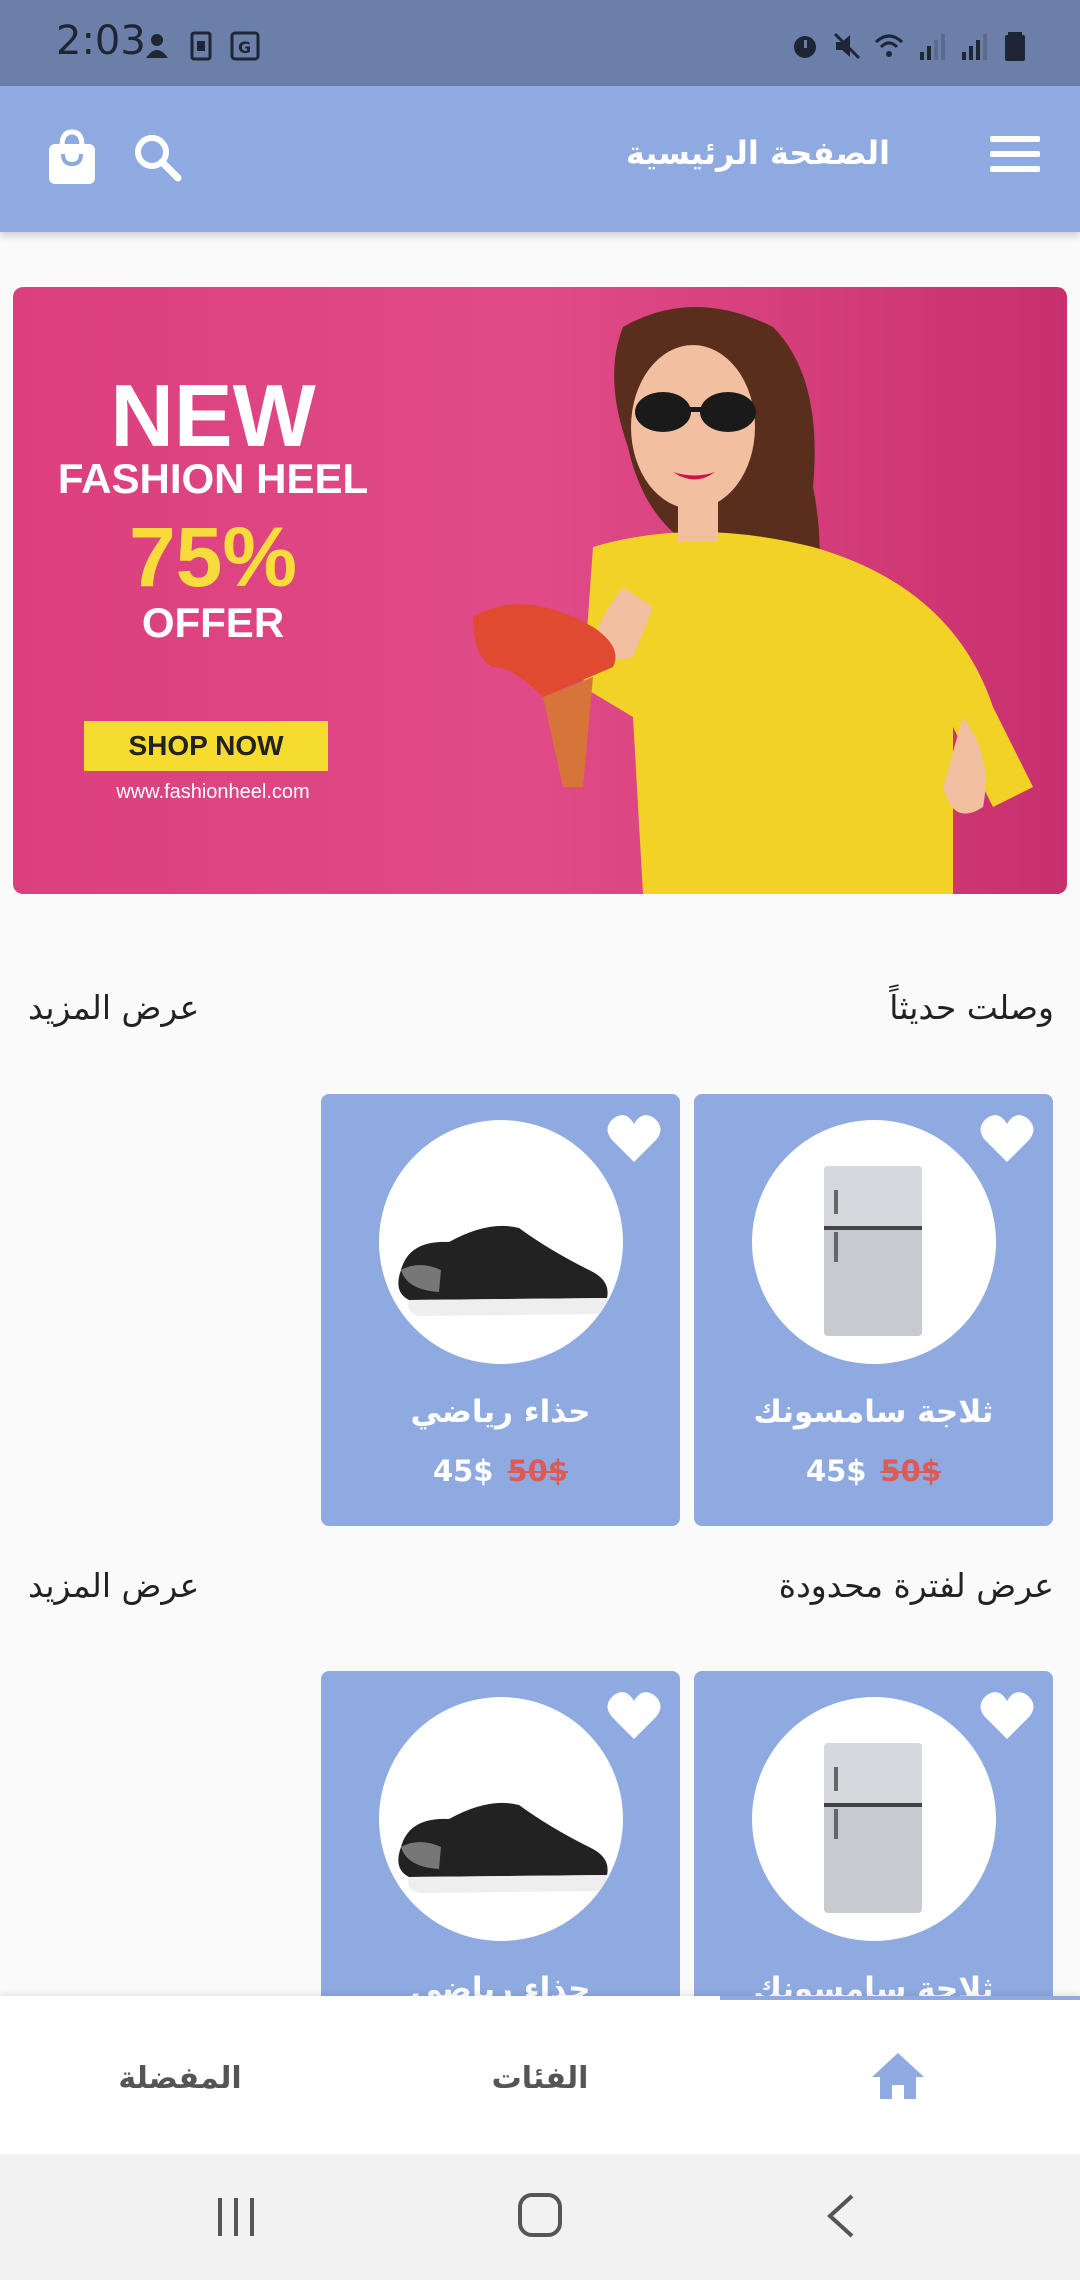 The height and width of the screenshot is (2280, 1080). I want to click on menu-button, so click(1015, 156).